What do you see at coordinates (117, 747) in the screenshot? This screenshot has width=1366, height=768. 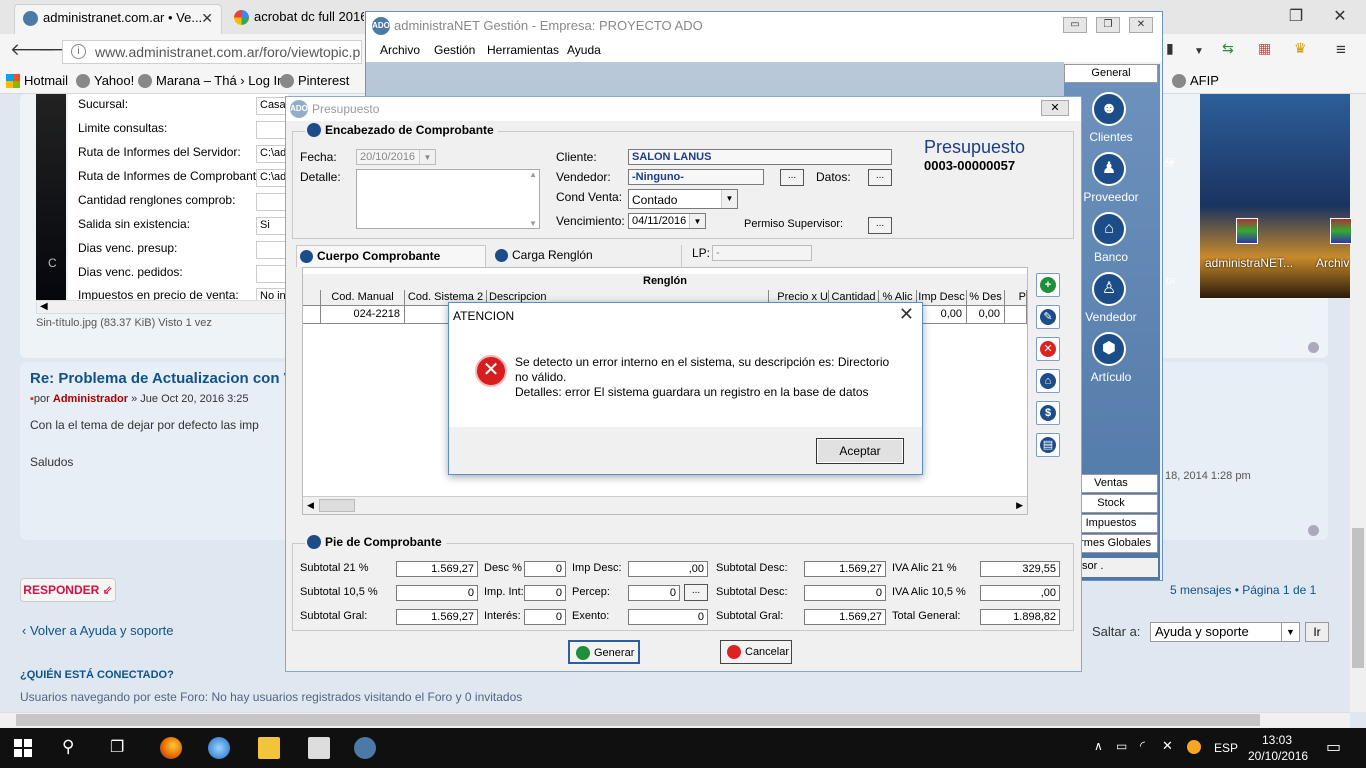 I see `task-view-icon: ❐` at bounding box center [117, 747].